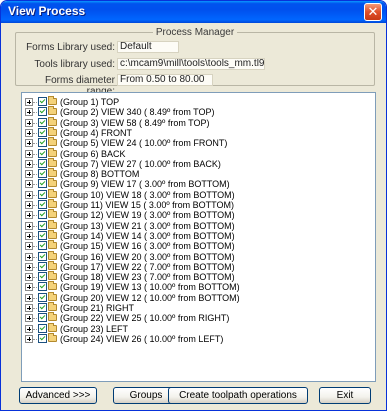 The width and height of the screenshot is (387, 411). Describe the element at coordinates (198, 266) in the screenshot. I see `tree-item: (Group 17) VIEW 22 ( 7.00º from BOTTOM)` at that location.